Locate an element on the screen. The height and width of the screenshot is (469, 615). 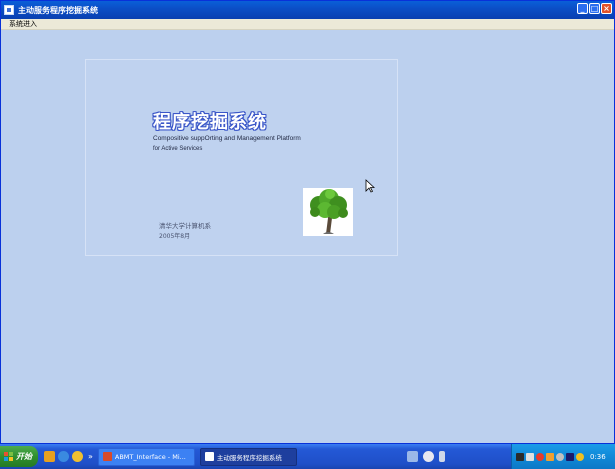
system-tray: 0:36 is located at coordinates (563, 456).